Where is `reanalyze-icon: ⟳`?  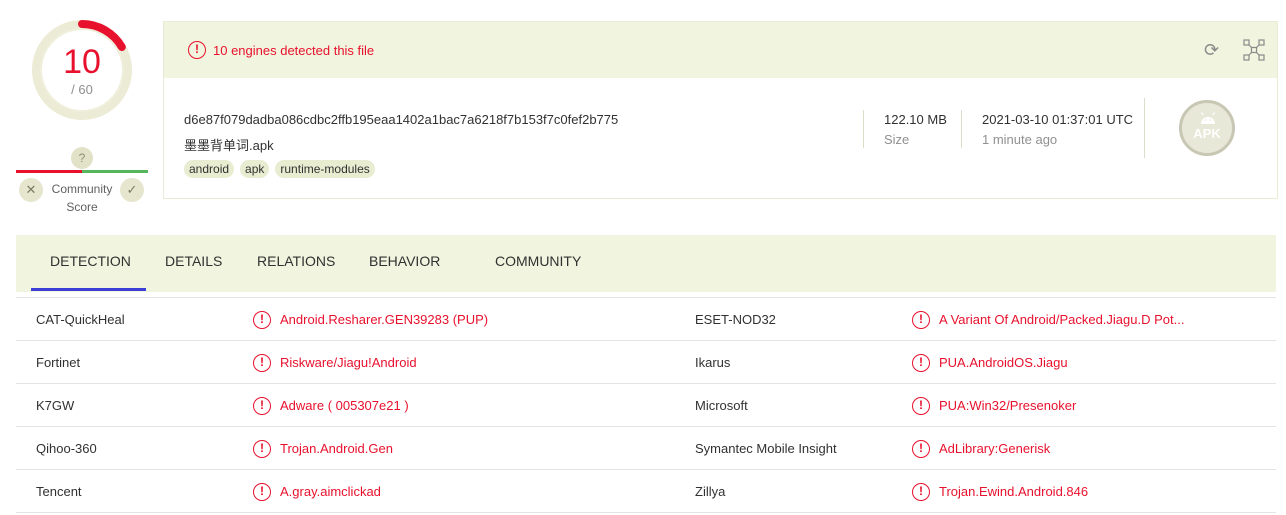
reanalyze-icon: ⟳ is located at coordinates (1214, 50).